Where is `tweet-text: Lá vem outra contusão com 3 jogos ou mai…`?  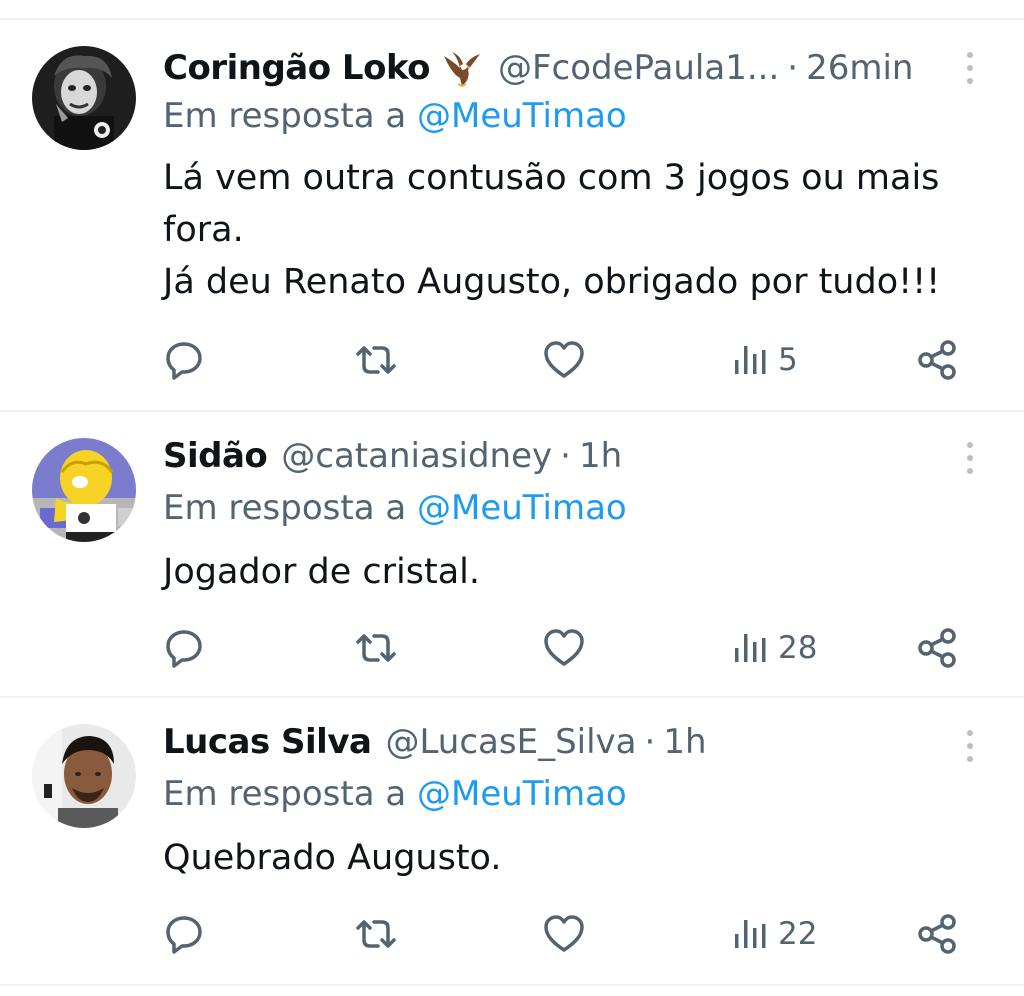
tweet-text: Lá vem outra contusão com 3 jogos ou mai… is located at coordinates (563, 230).